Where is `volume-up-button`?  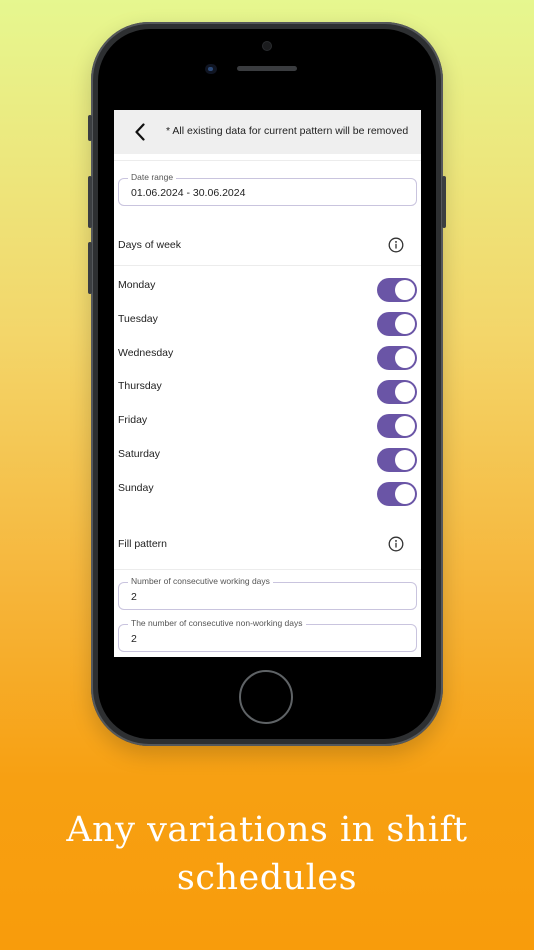 volume-up-button is located at coordinates (90, 202).